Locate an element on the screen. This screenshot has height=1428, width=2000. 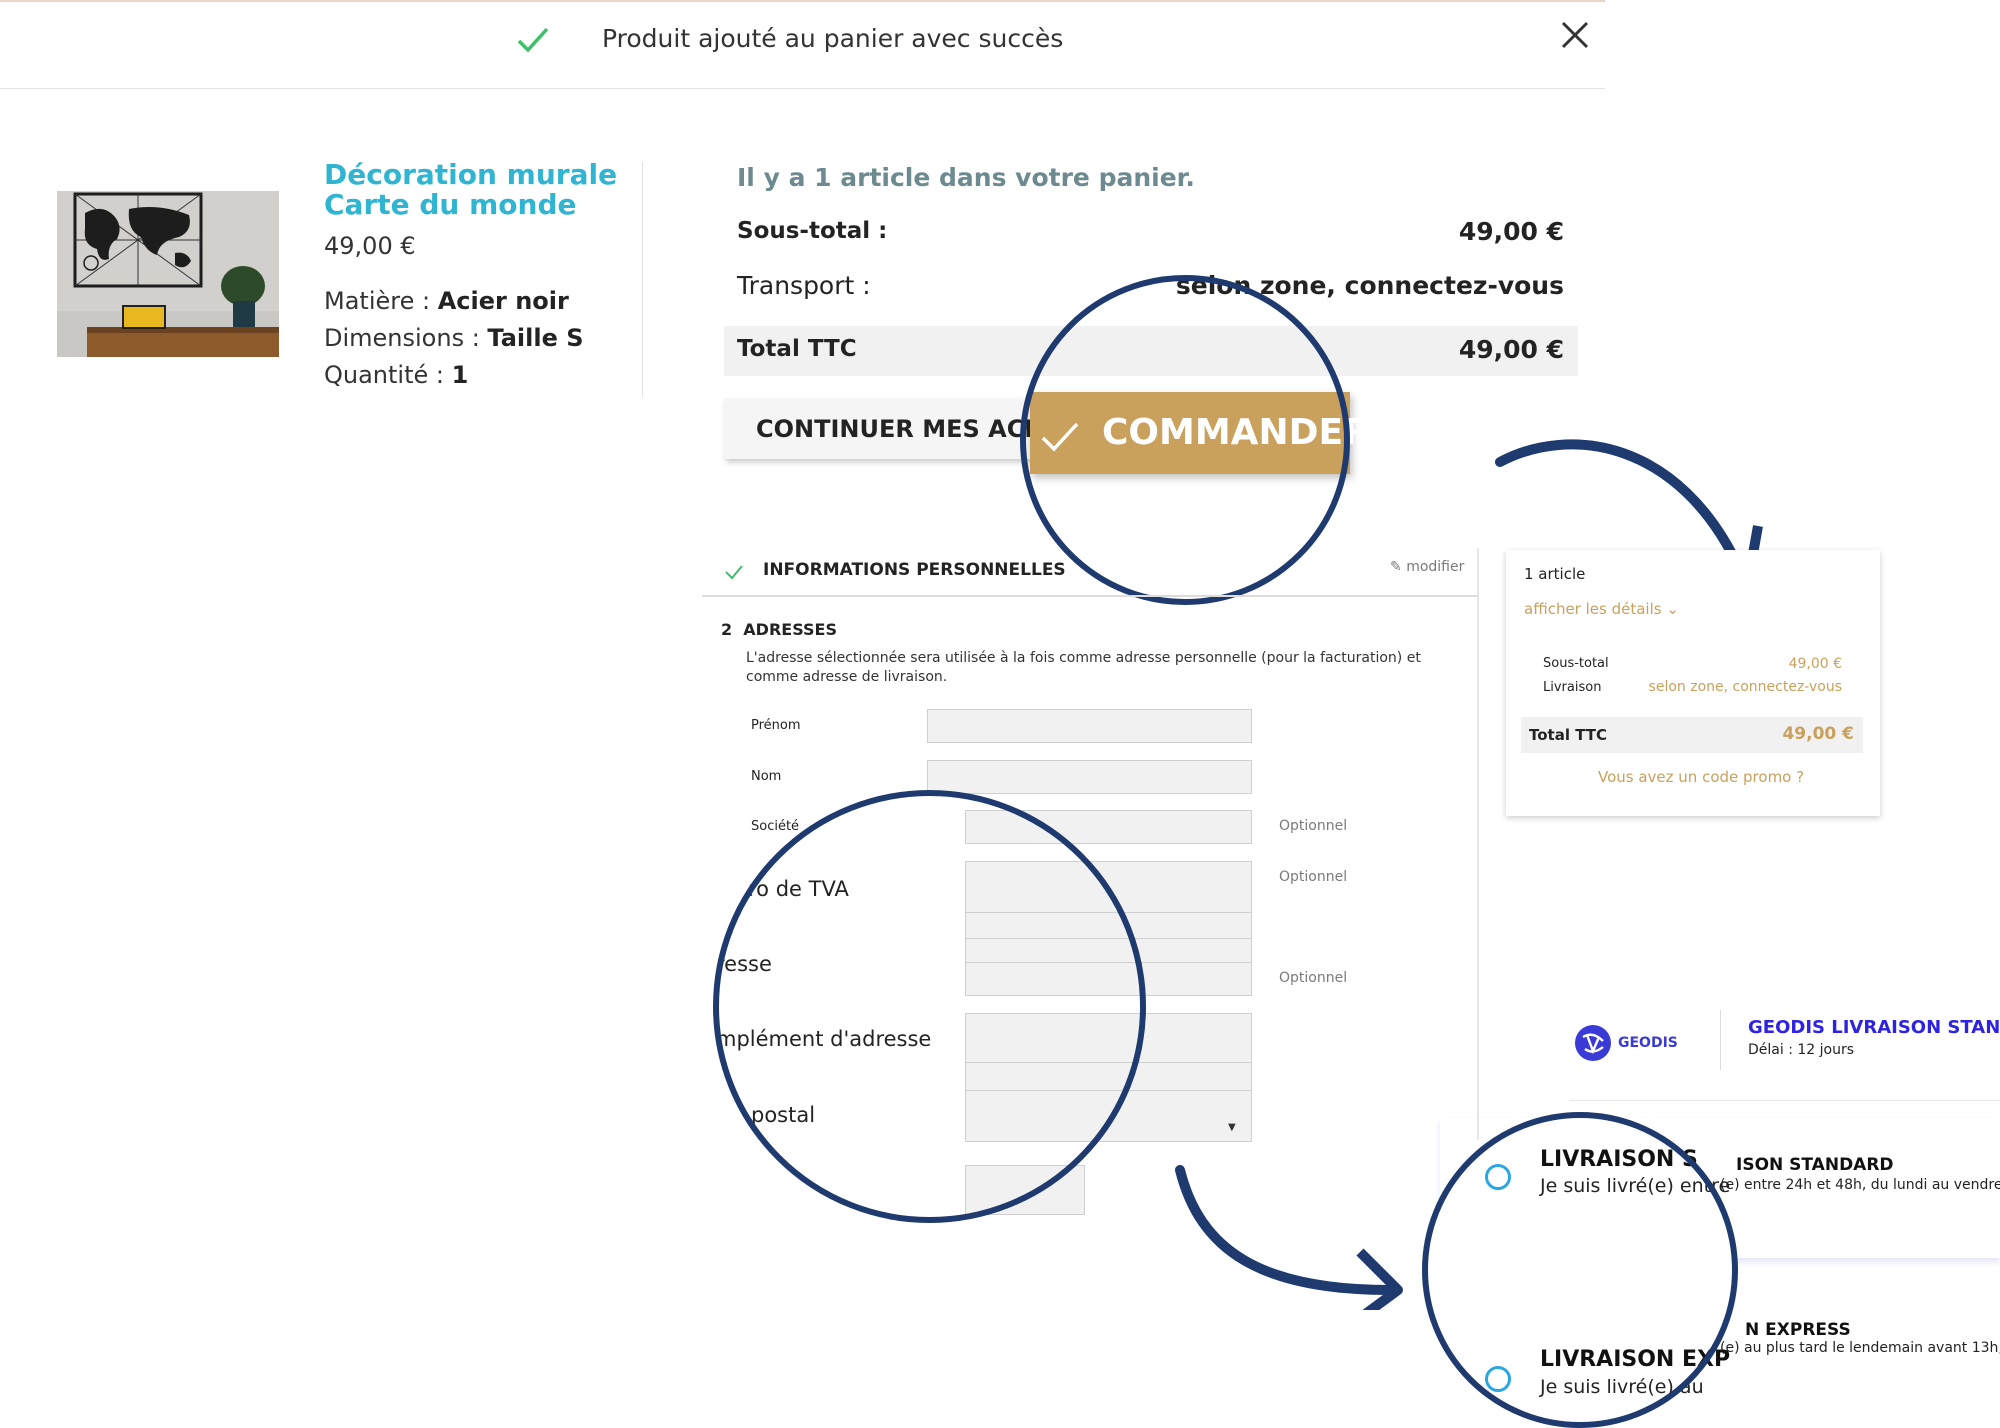
geodis-logo-icon is located at coordinates (1593, 1043).